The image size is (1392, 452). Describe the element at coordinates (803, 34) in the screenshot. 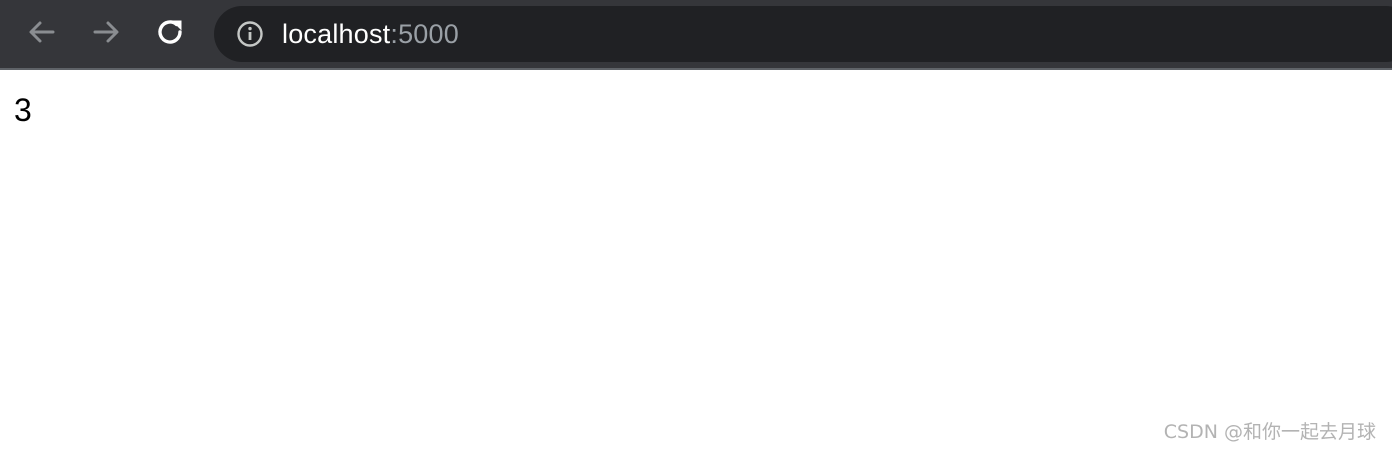

I see `address-bar: localhost:5000` at that location.